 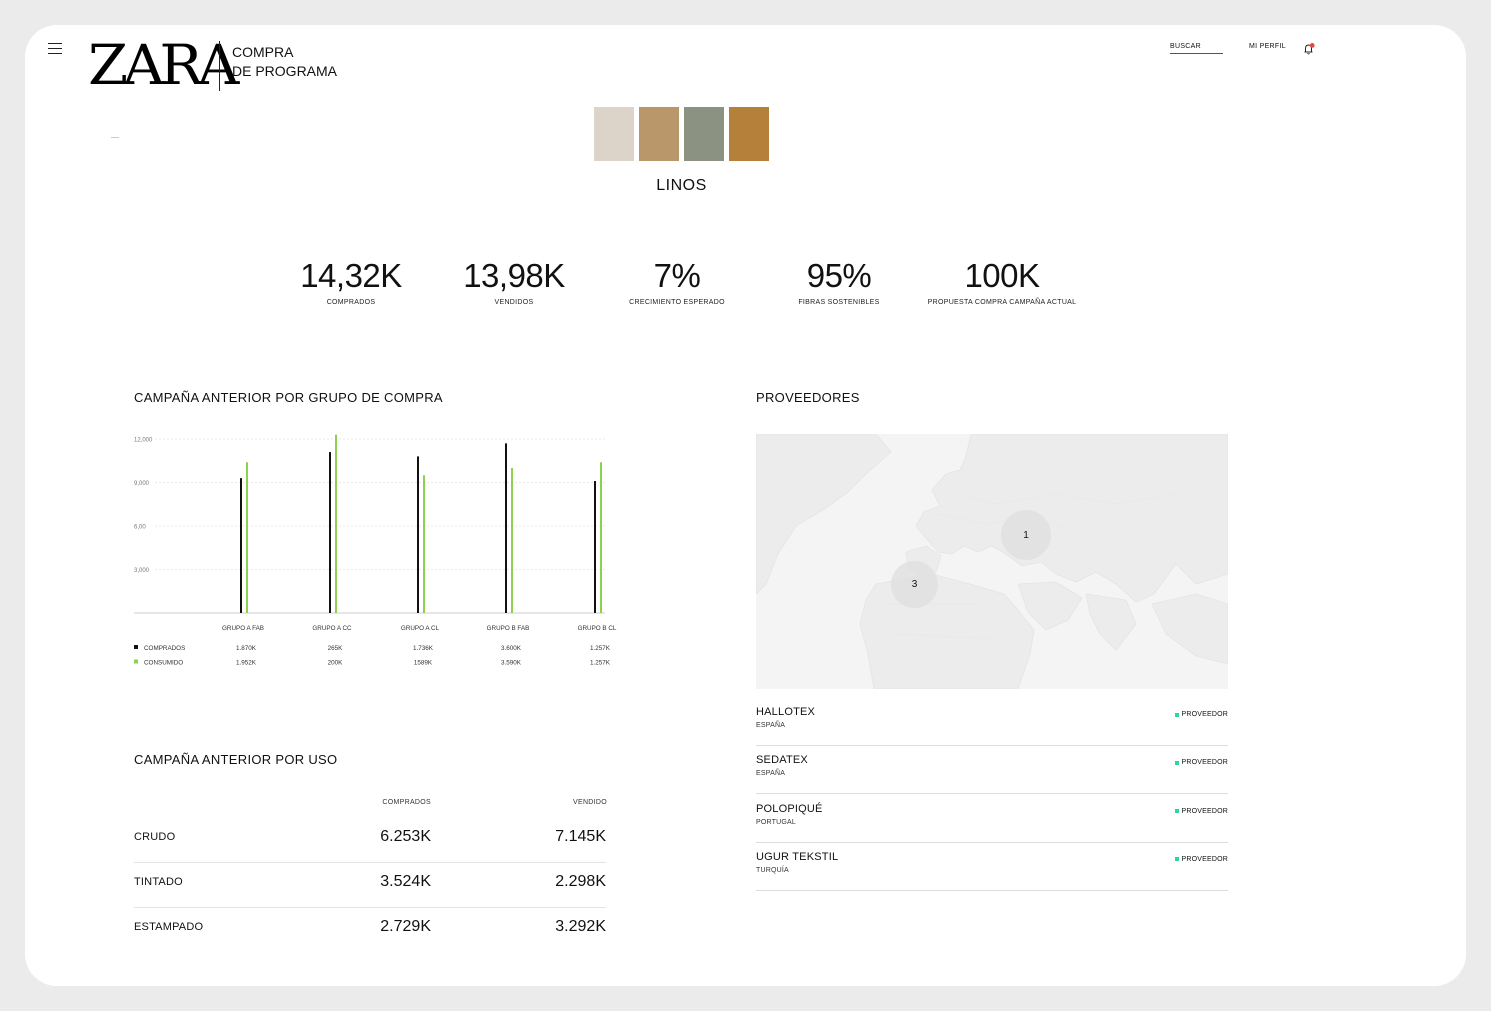 I want to click on chart-table-value: 3.600K, so click(x=511, y=648).